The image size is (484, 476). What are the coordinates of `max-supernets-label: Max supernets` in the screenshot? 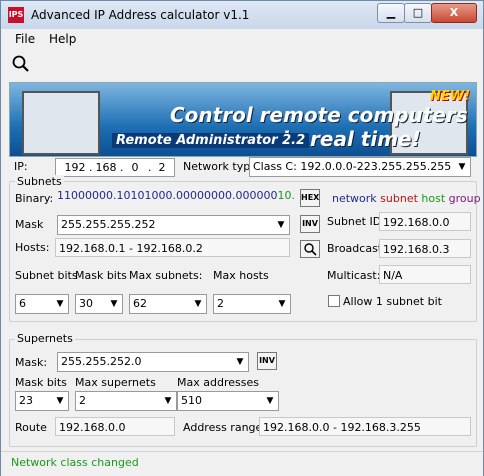 It's located at (115, 382).